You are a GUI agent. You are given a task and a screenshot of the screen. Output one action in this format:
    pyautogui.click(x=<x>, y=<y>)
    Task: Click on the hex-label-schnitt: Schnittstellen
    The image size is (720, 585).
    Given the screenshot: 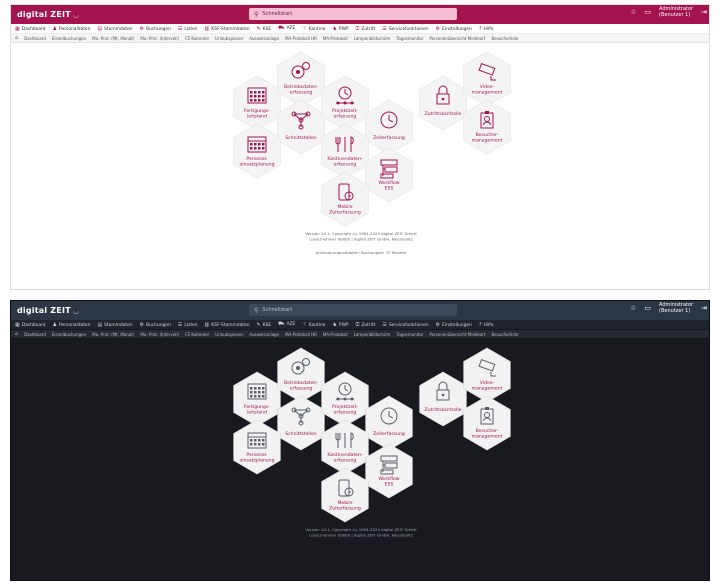 What is the action you would take?
    pyautogui.click(x=301, y=434)
    